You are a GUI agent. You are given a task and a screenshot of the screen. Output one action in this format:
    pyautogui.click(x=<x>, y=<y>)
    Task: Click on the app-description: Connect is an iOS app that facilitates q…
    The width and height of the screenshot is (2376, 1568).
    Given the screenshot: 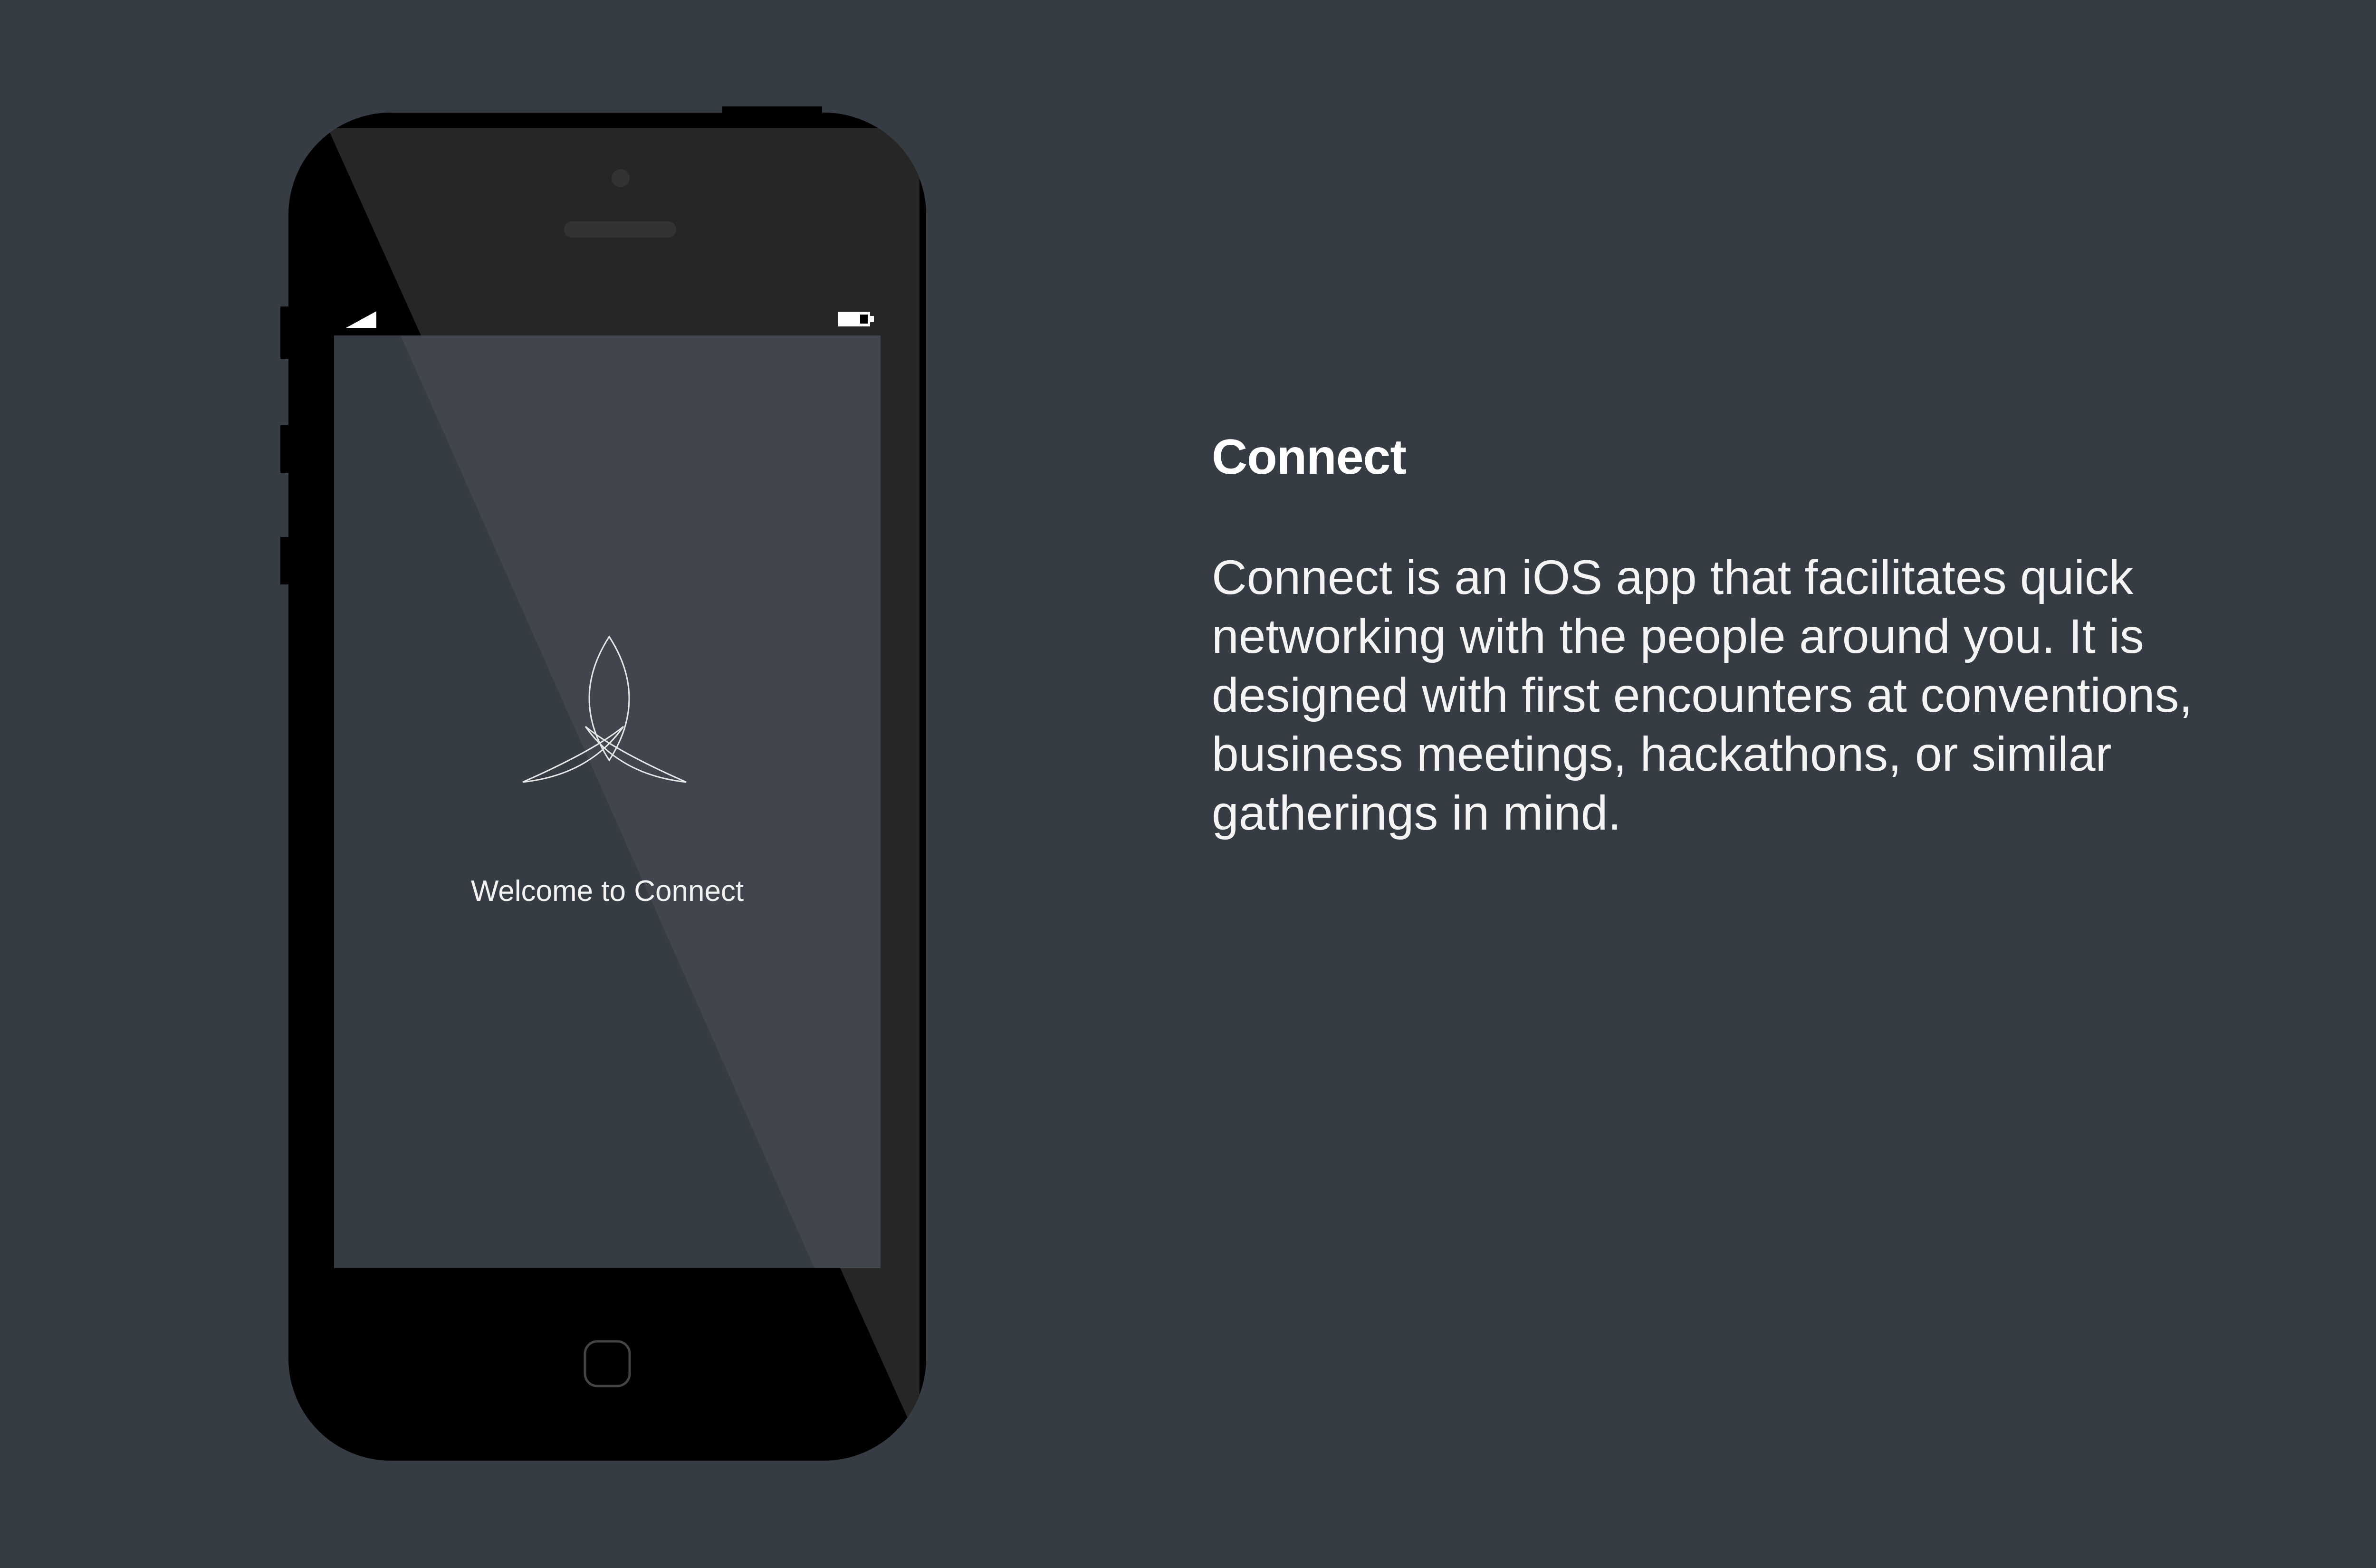 What is the action you would take?
    pyautogui.click(x=1702, y=695)
    